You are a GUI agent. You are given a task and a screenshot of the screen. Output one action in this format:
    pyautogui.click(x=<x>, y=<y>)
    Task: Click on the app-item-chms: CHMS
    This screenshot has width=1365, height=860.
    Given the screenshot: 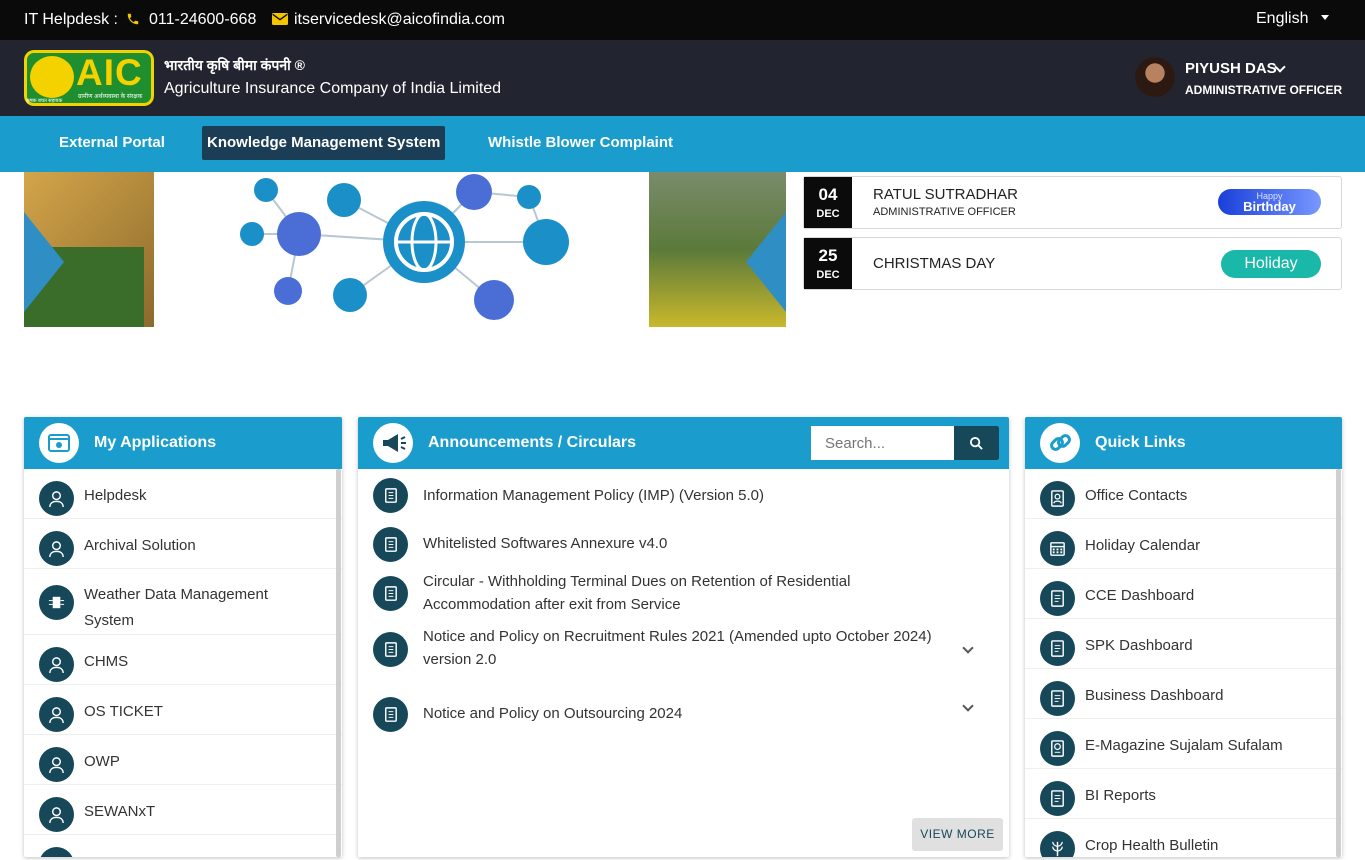 What is the action you would take?
    pyautogui.click(x=183, y=660)
    